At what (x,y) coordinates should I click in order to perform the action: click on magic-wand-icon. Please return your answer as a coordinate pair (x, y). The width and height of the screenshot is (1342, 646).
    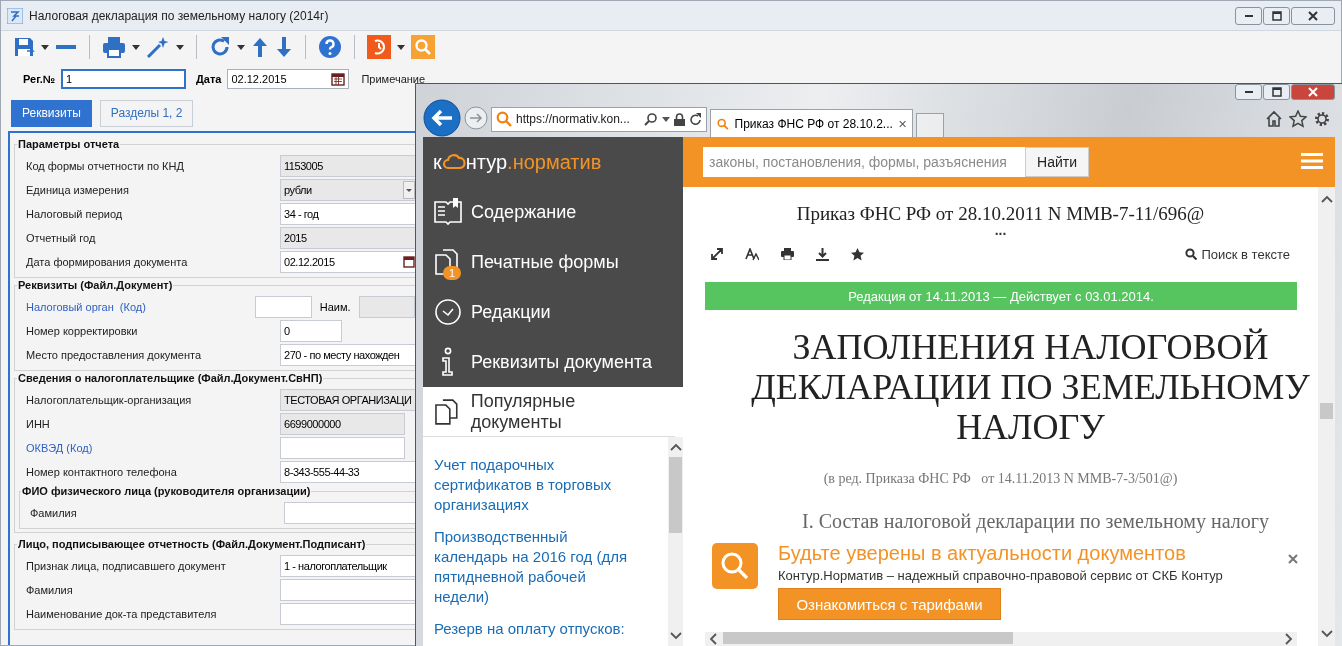
    Looking at the image, I should click on (158, 47).